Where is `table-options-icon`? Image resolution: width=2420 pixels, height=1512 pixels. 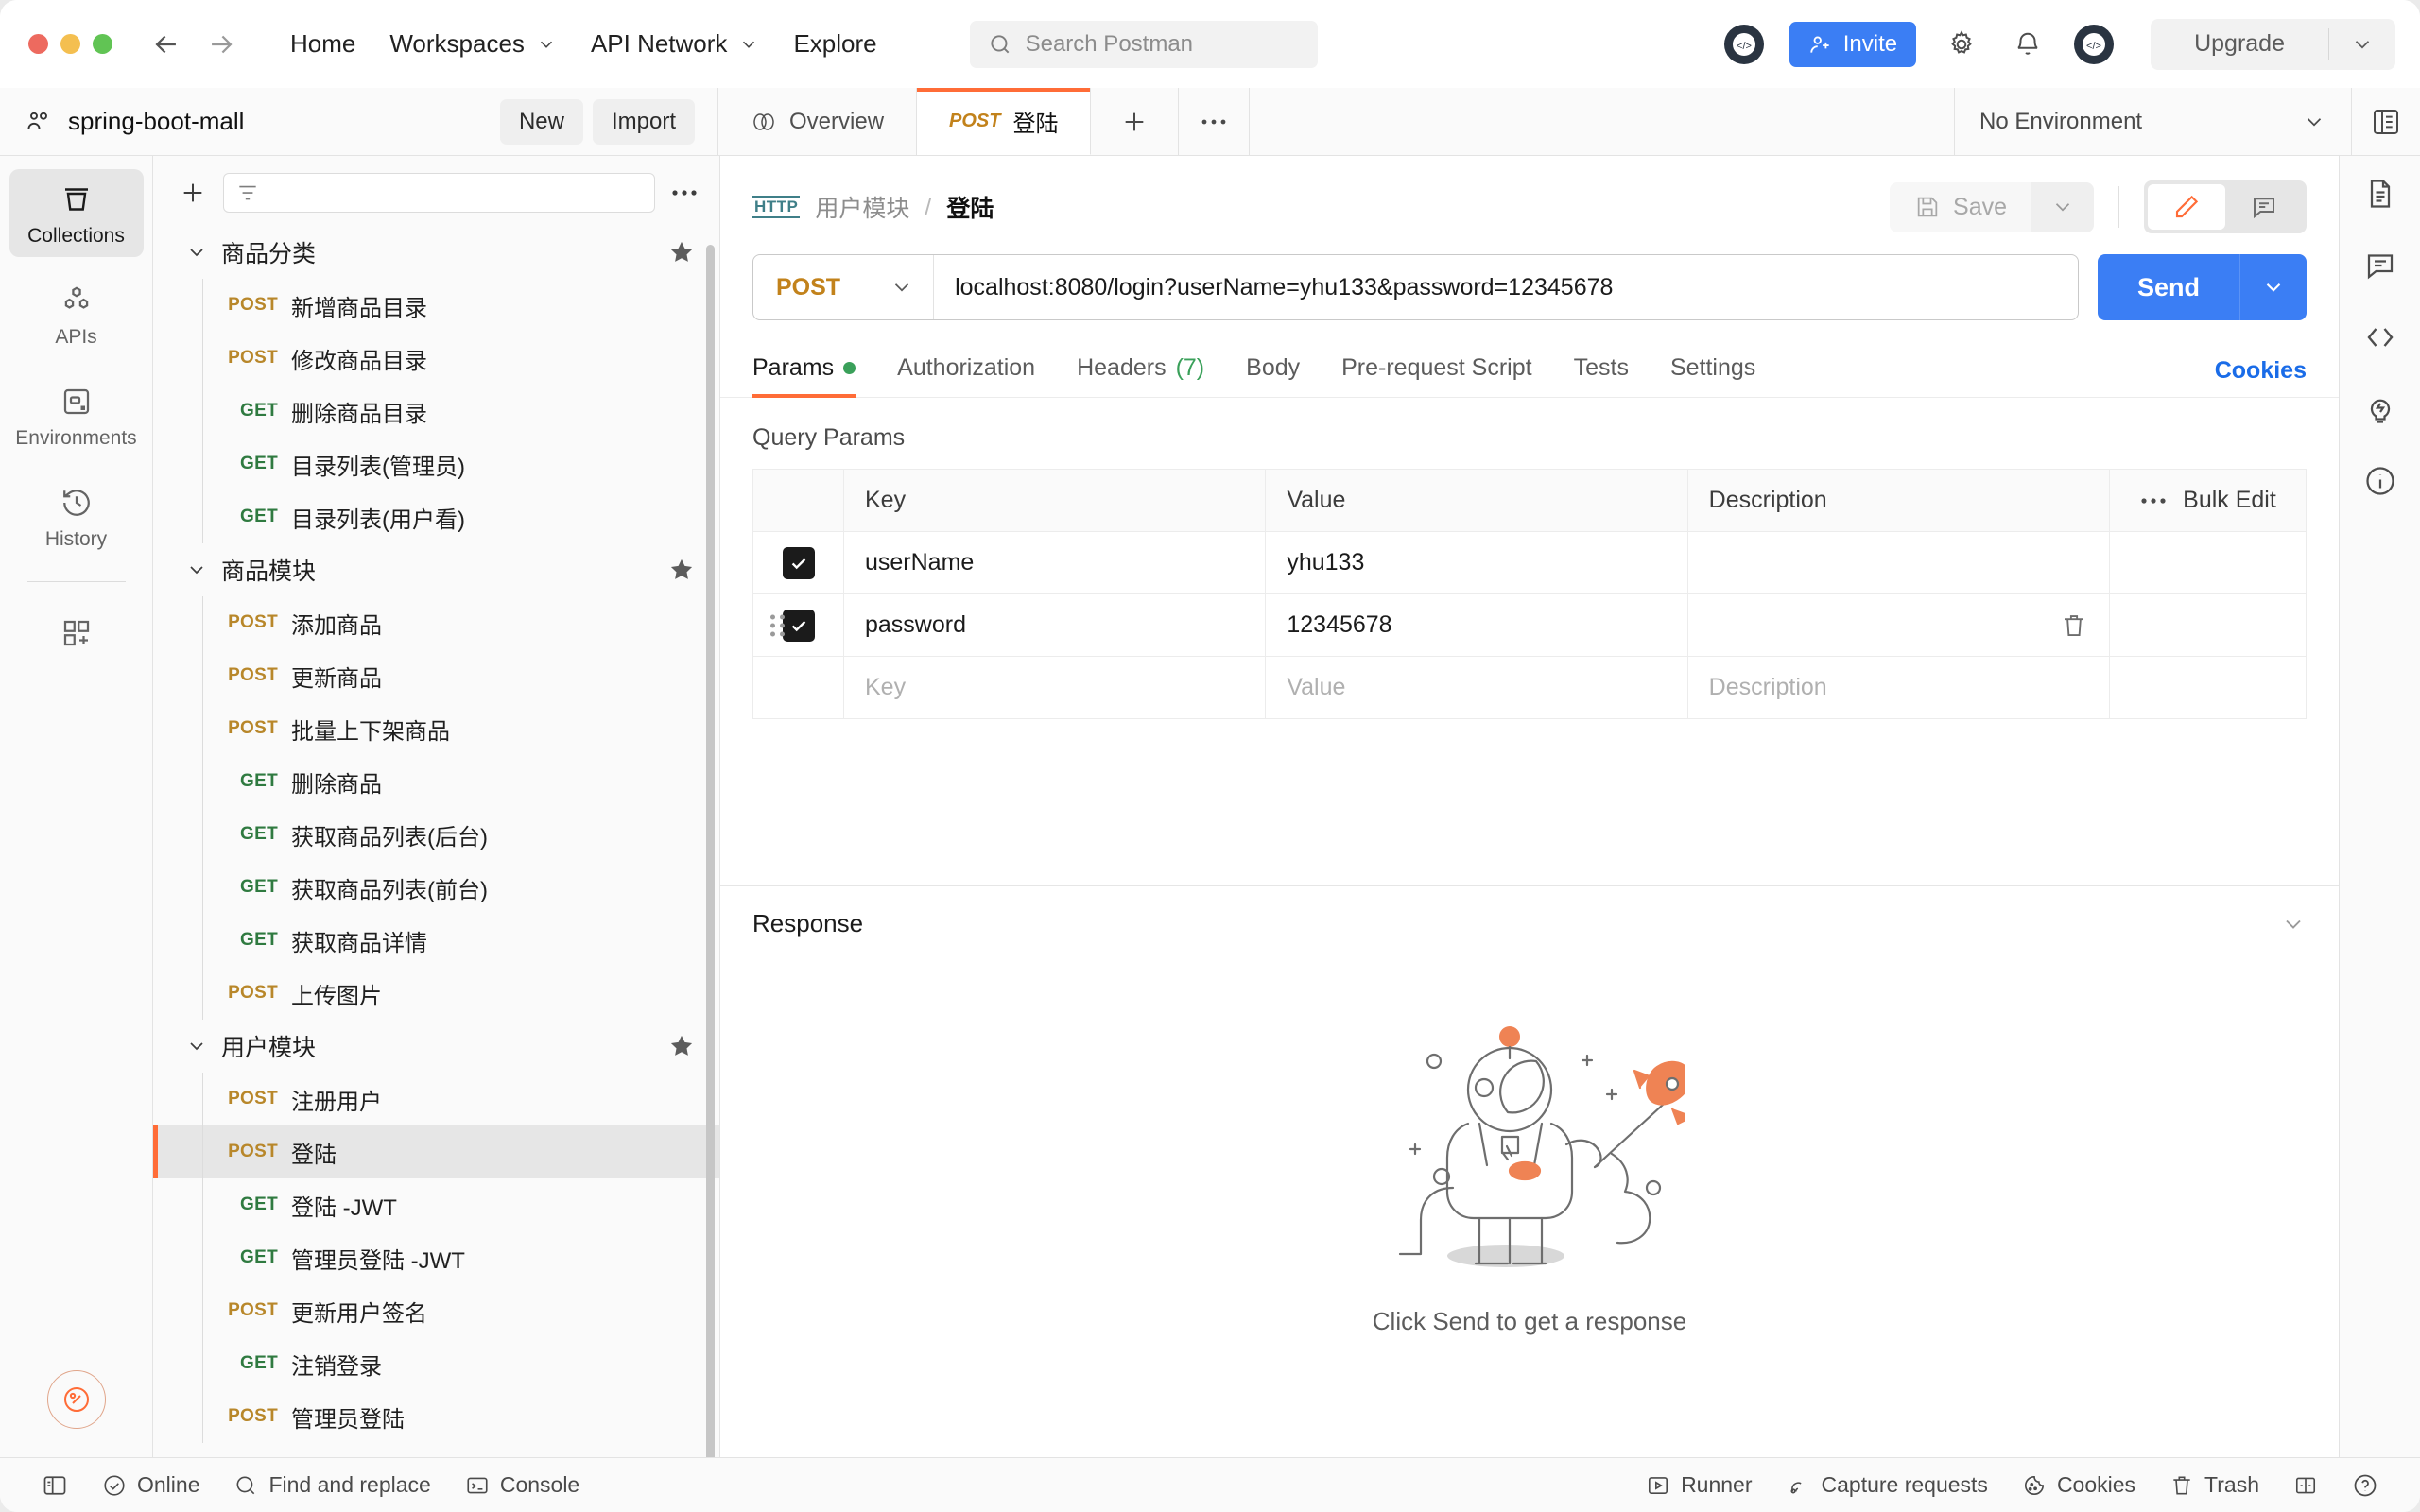
table-options-icon is located at coordinates (2153, 501).